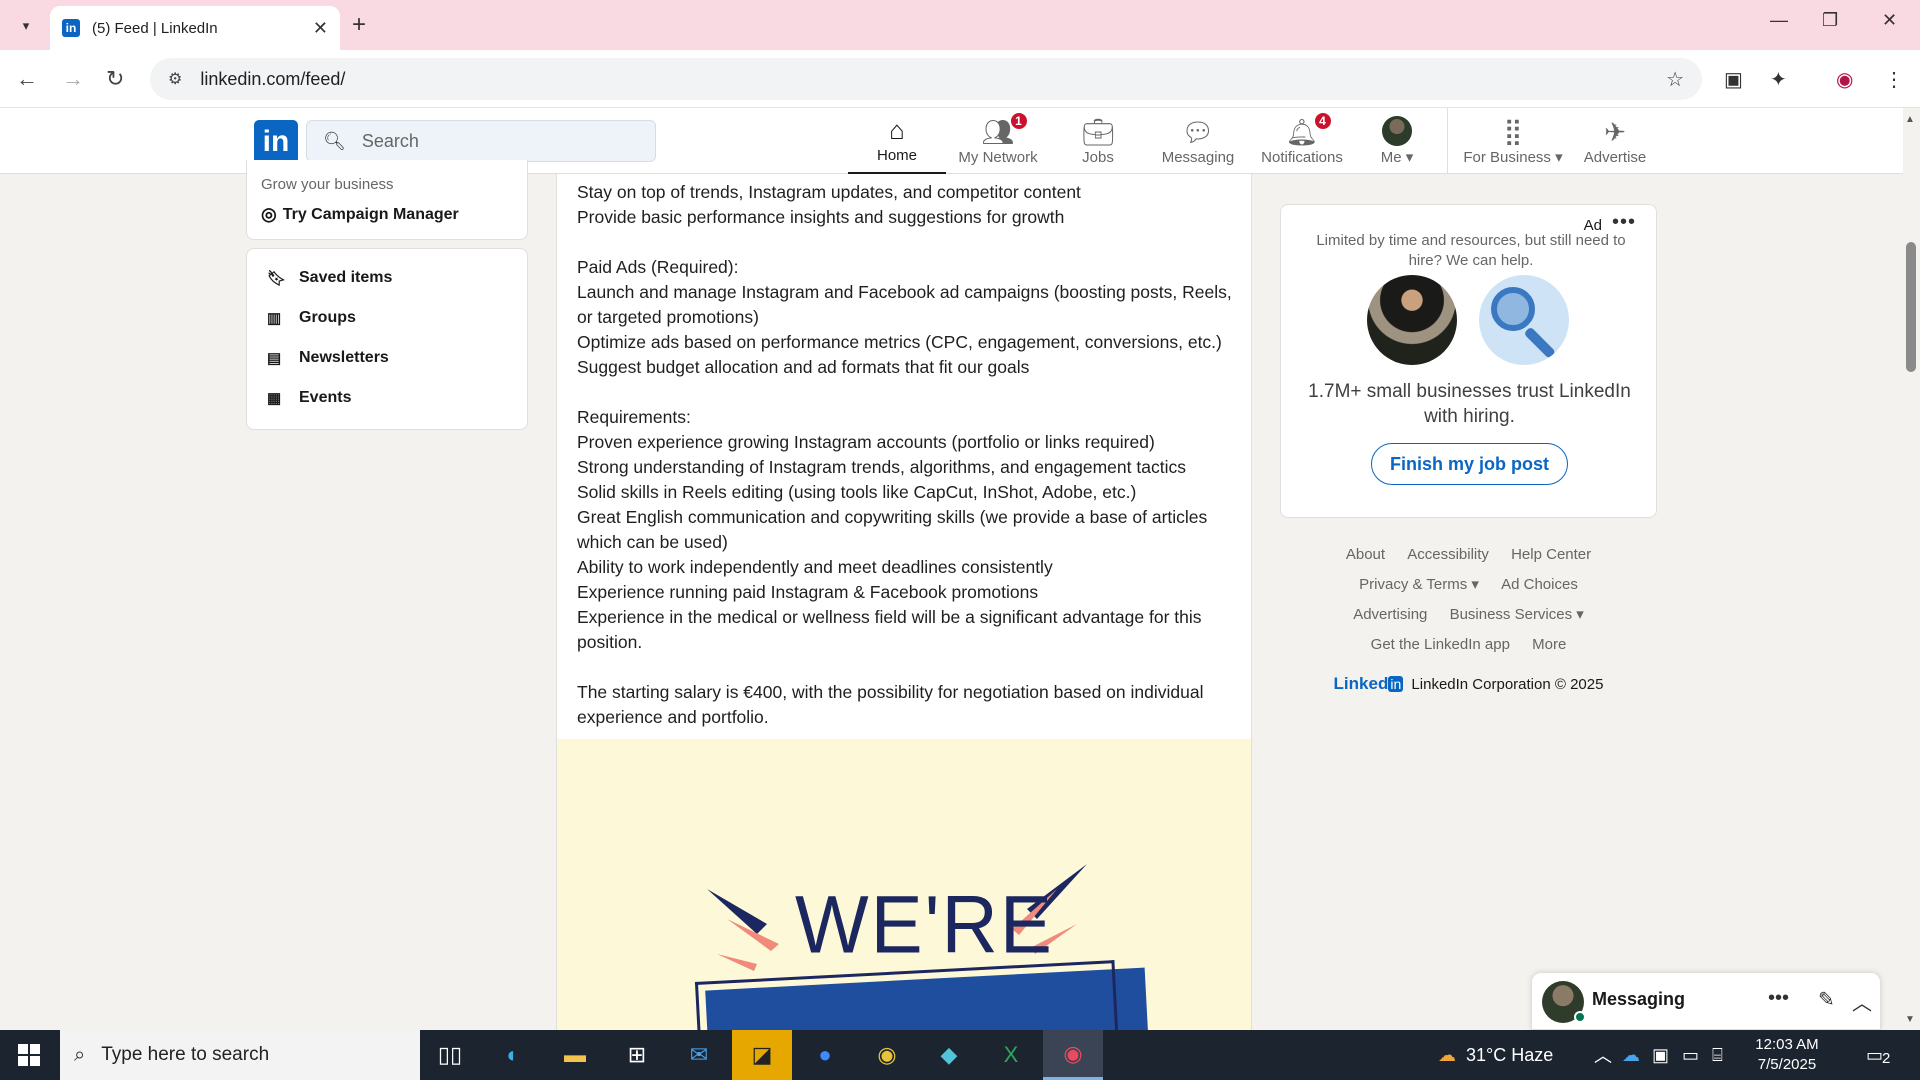  Describe the element at coordinates (27, 79) in the screenshot. I see `back-icon: ←` at that location.